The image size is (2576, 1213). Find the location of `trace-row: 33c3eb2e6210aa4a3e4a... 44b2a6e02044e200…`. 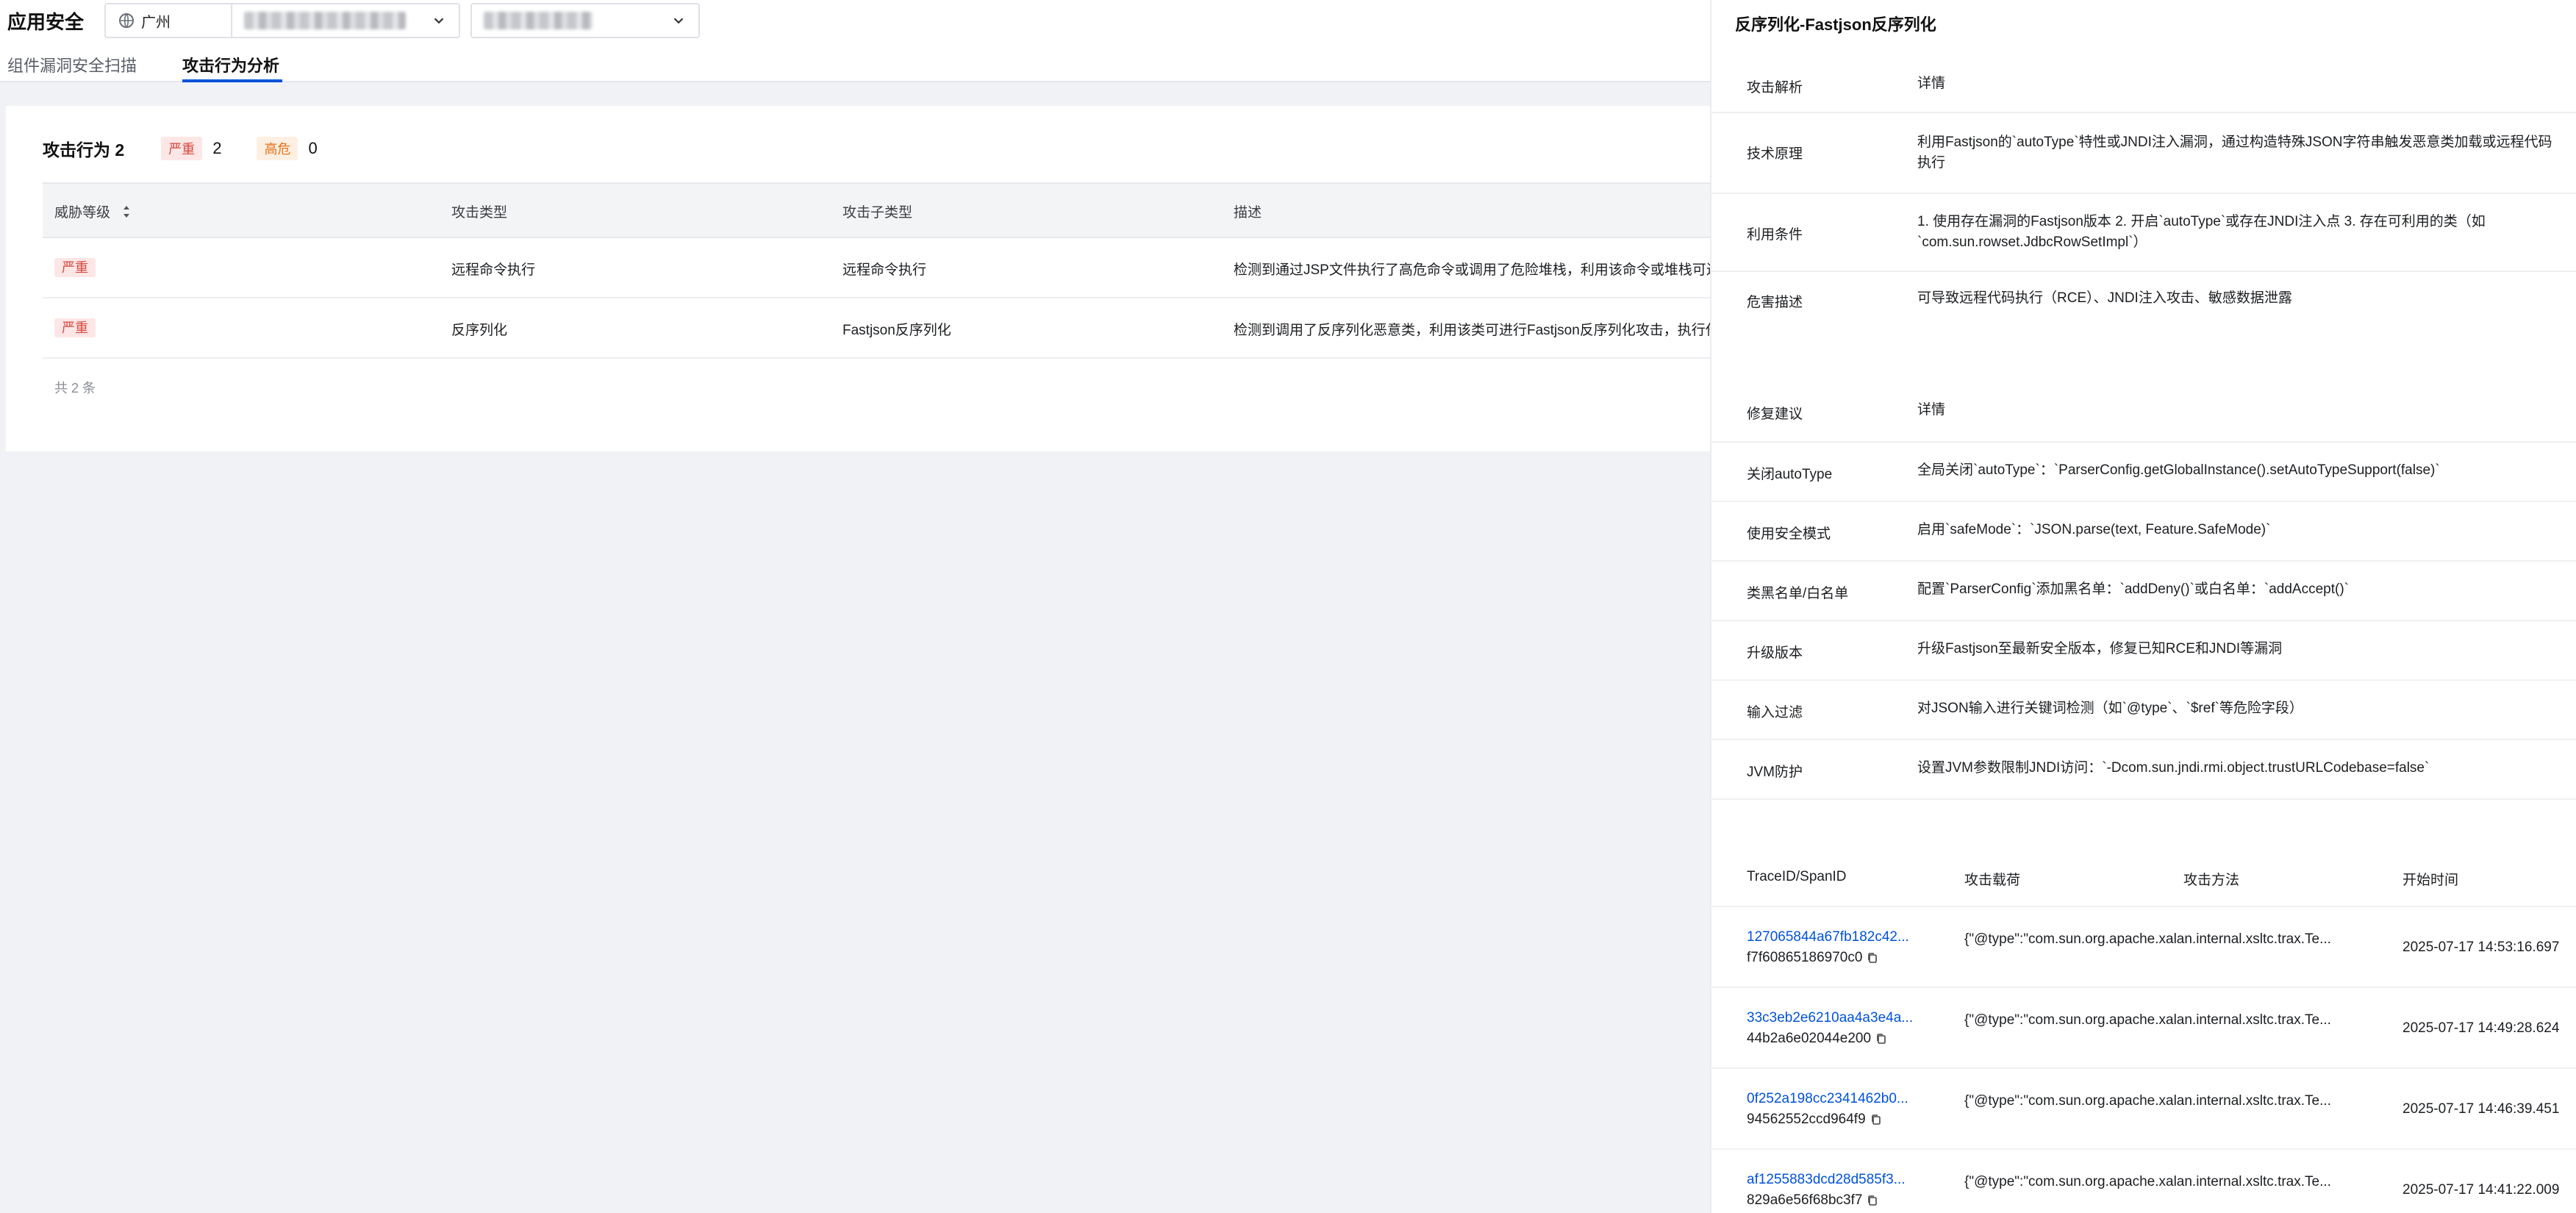

trace-row: 33c3eb2e6210aa4a3e4a... 44b2a6e02044e200… is located at coordinates (2143, 1028).